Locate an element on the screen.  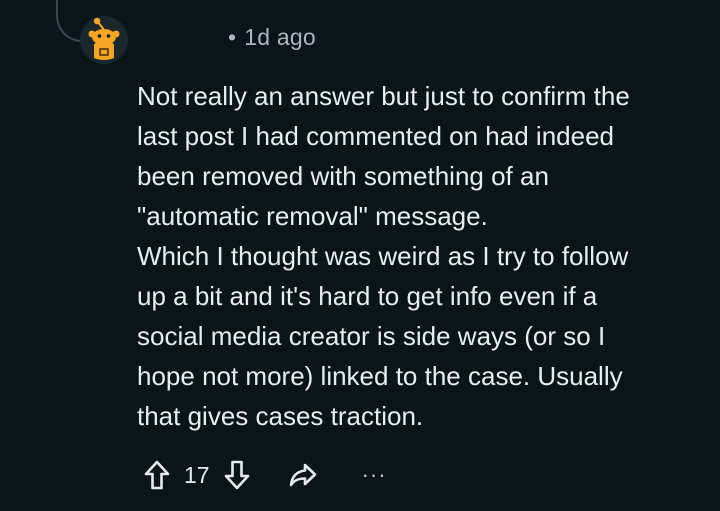
downvote-button is located at coordinates (237, 475).